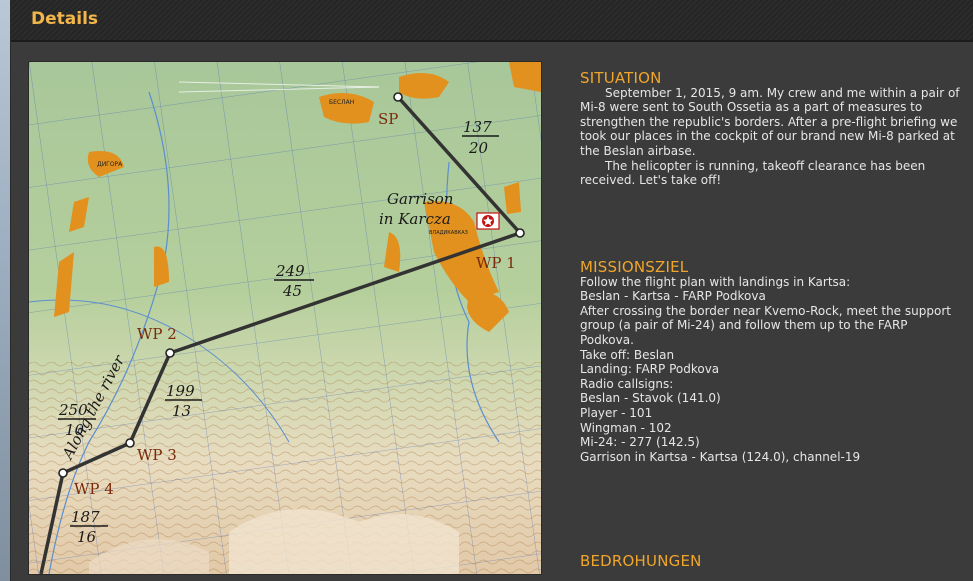 Image resolution: width=973 pixels, height=581 pixels. What do you see at coordinates (448, 233) in the screenshot?
I see `vladik-label: ВЛАДИКАВКАЗ` at bounding box center [448, 233].